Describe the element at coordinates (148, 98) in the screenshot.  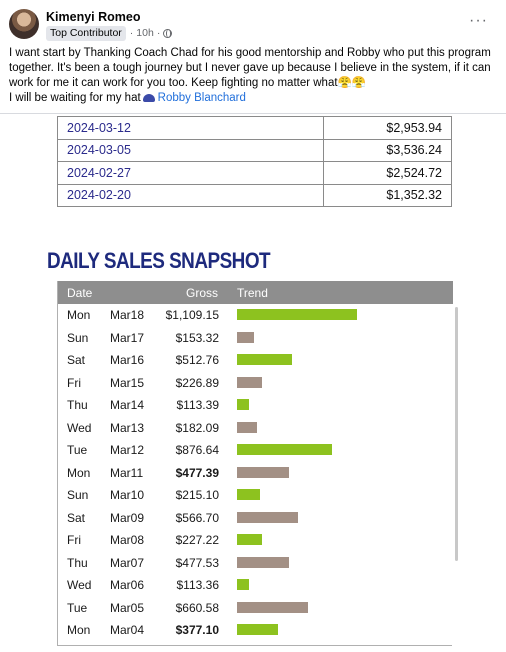
I see `hat-icon` at that location.